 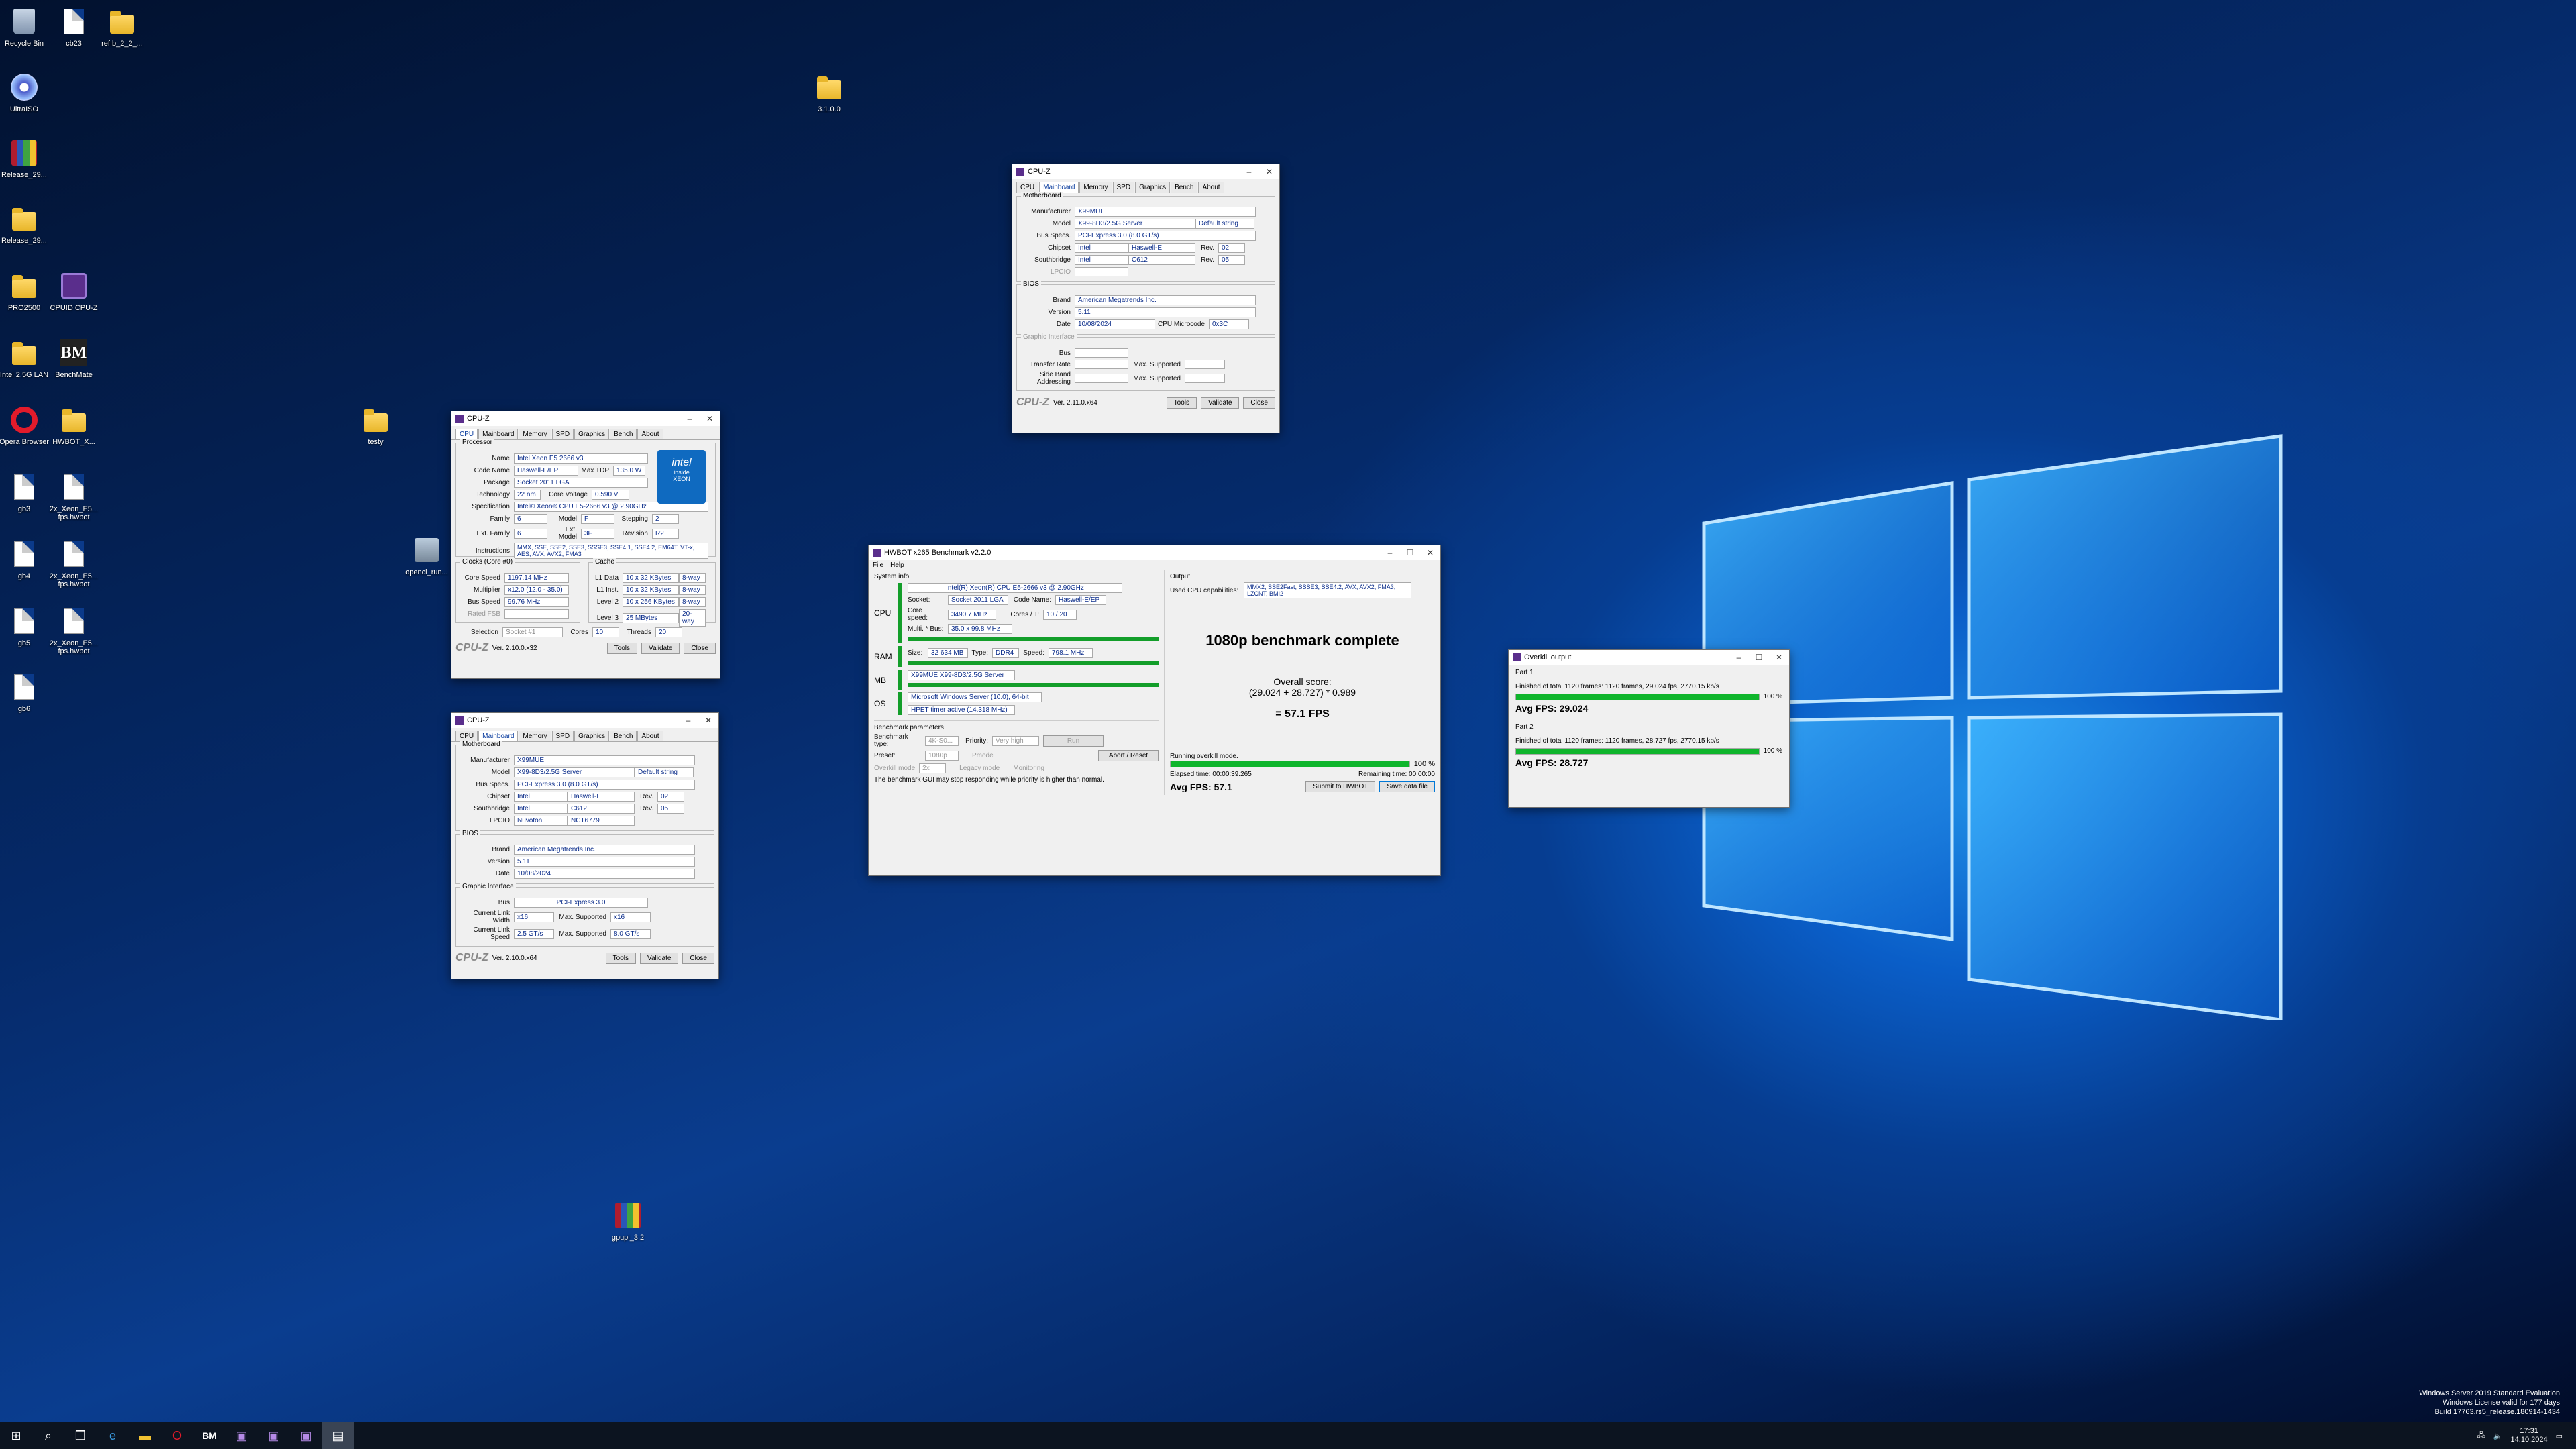 What do you see at coordinates (979, 768) in the screenshot?
I see `legacy-checkbox: Legacy mode` at bounding box center [979, 768].